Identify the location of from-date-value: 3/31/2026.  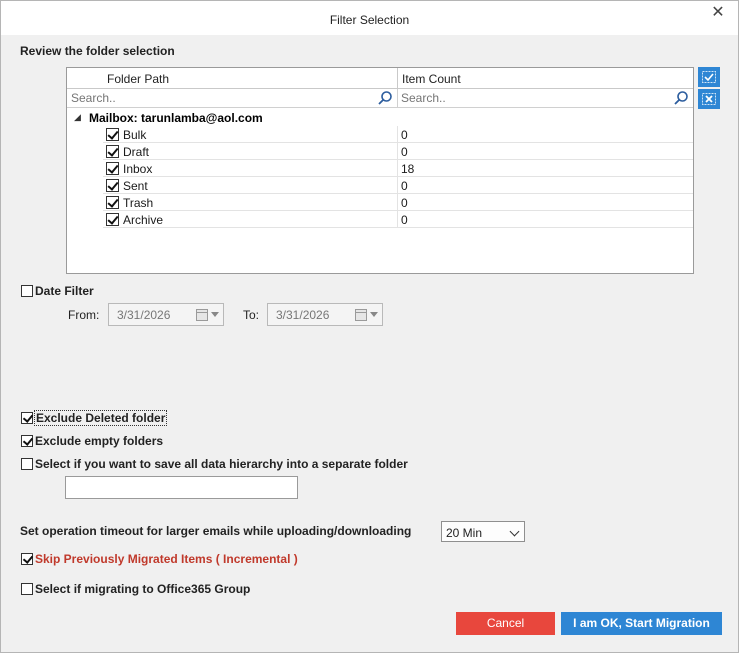
(144, 315).